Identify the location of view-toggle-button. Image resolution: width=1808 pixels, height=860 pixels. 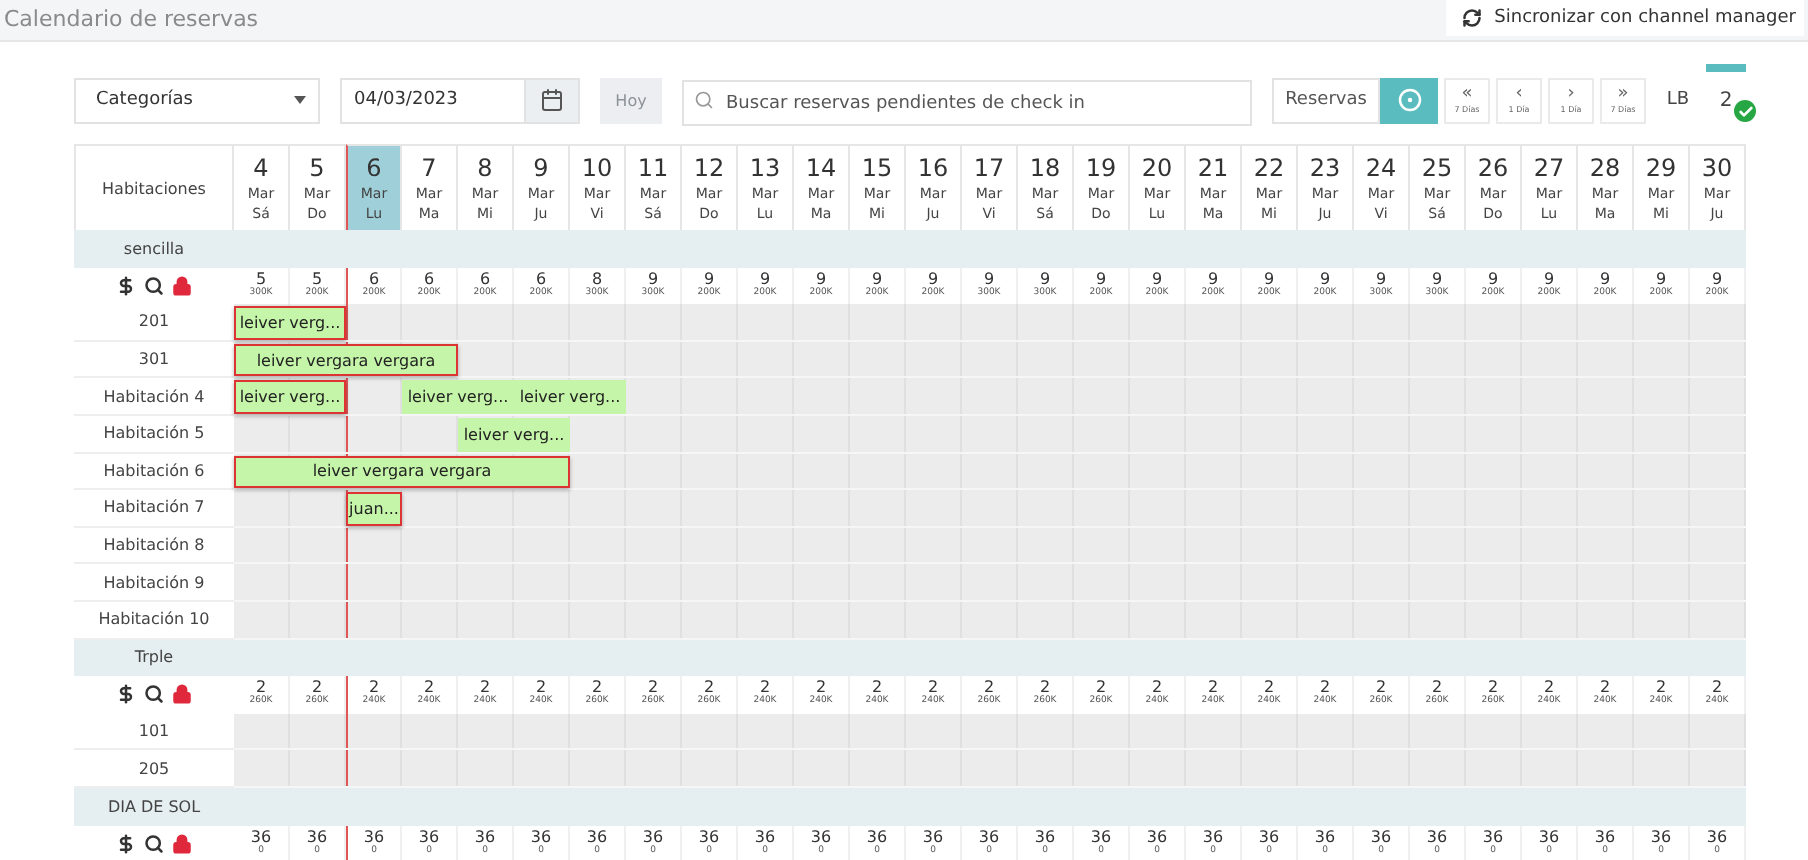
(1409, 100).